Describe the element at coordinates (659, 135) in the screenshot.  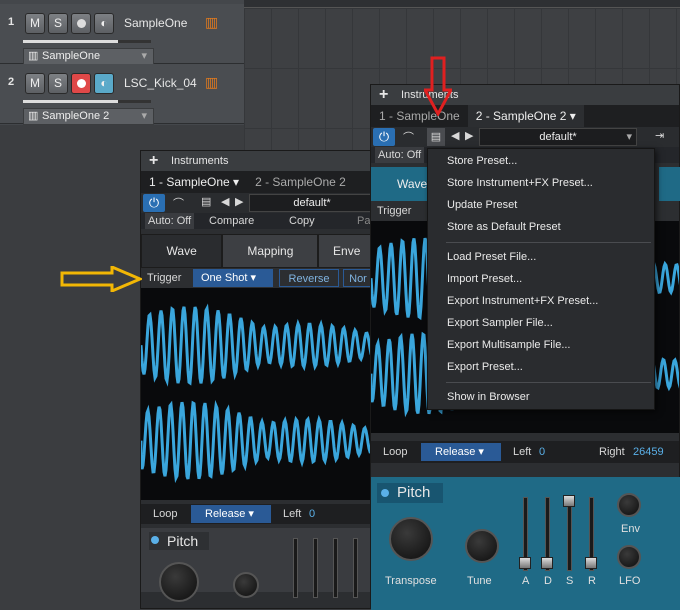
I see `io-arrow-icon: ⇥` at that location.